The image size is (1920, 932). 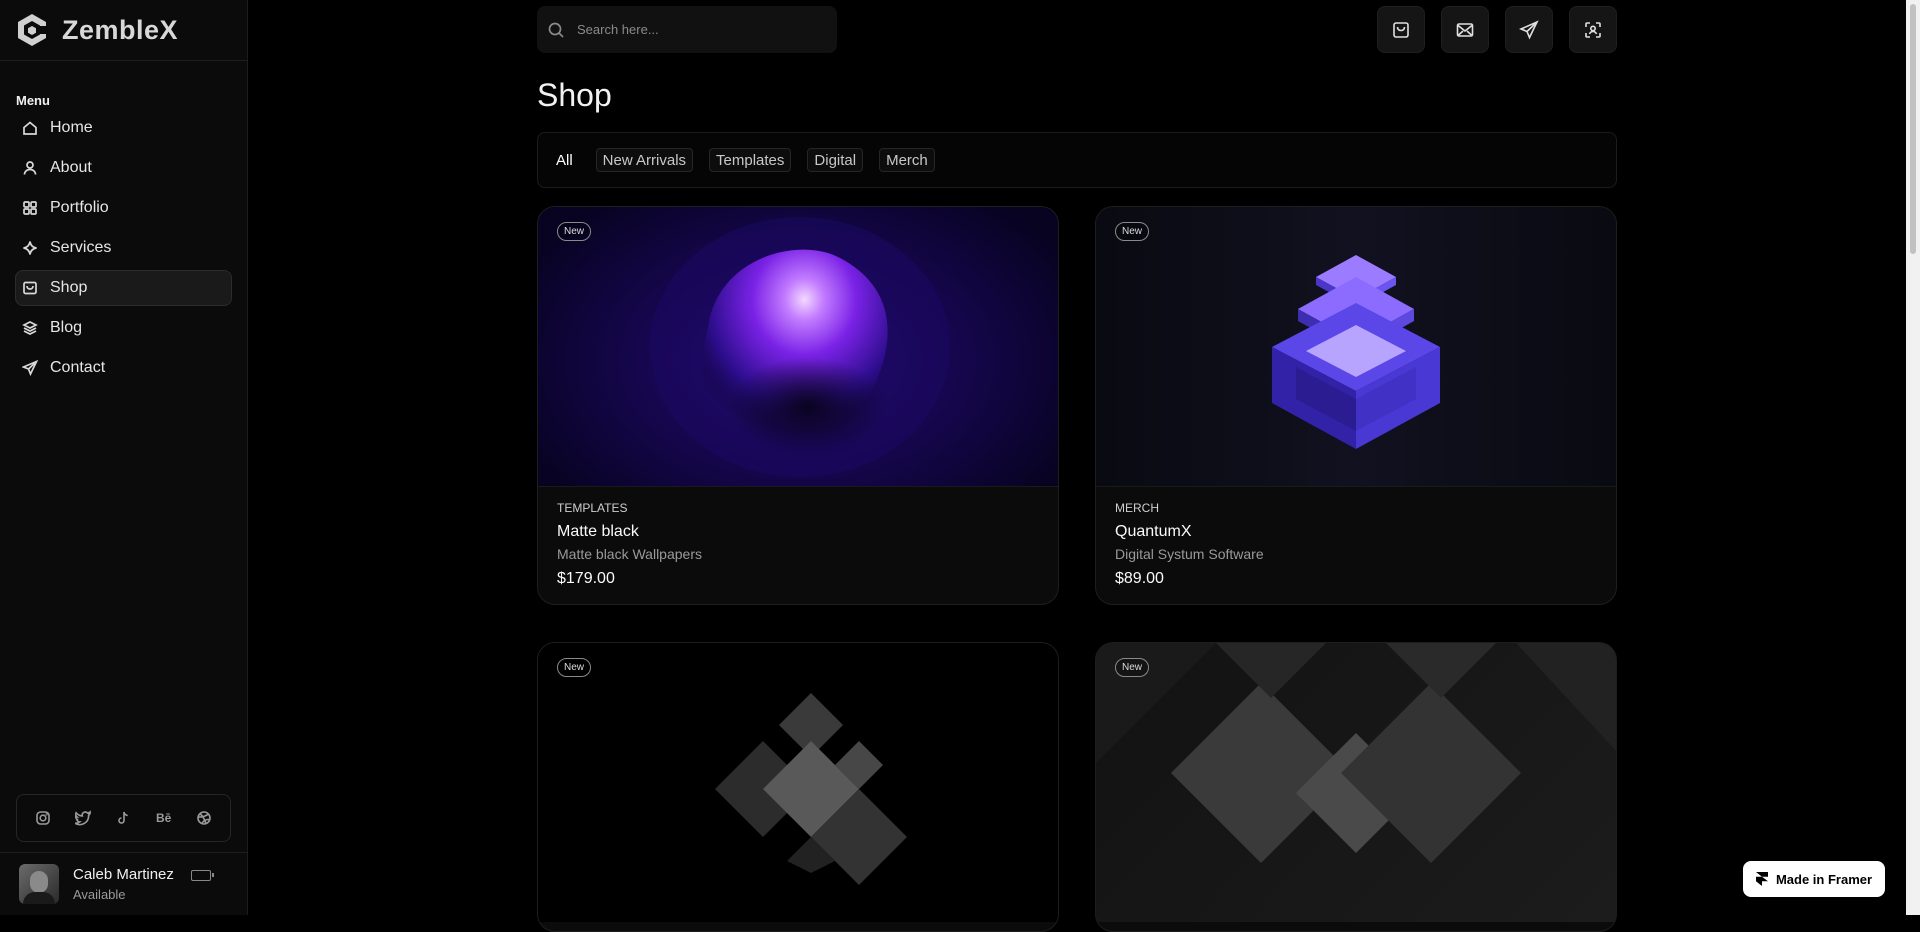 I want to click on twitter-icon, so click(x=83, y=818).